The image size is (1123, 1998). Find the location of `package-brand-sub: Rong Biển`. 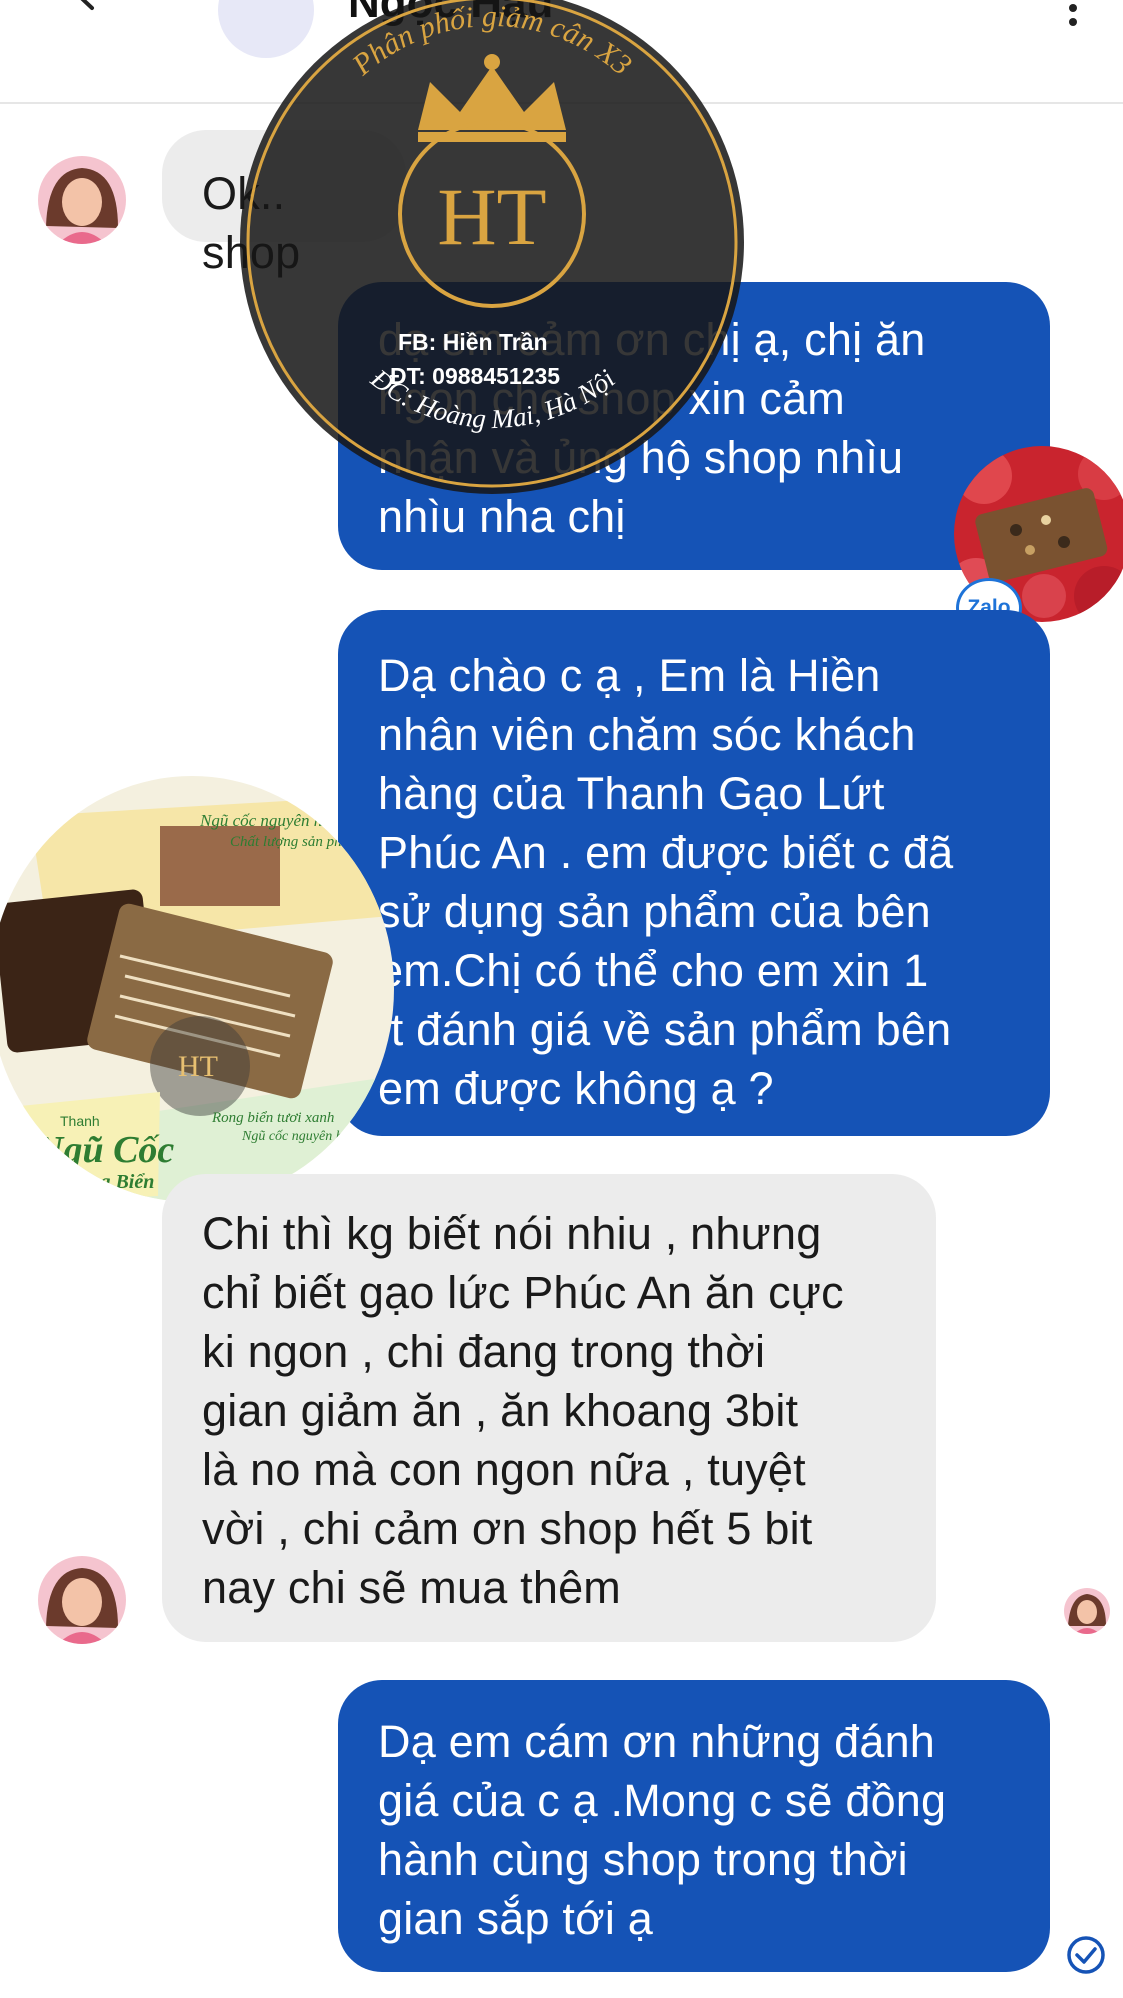

package-brand-sub: Rong Biển is located at coordinates (109, 1182).